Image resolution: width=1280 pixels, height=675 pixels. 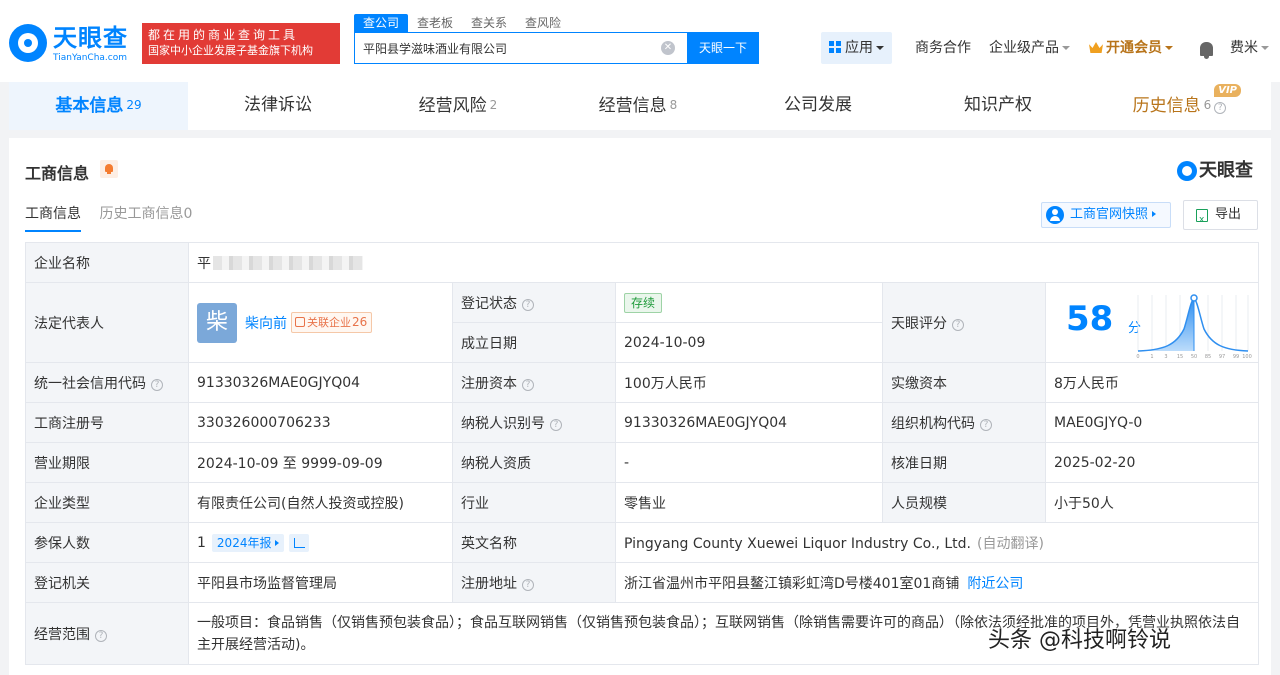 I want to click on tab-business-risk: 经营风险 2, so click(x=458, y=106).